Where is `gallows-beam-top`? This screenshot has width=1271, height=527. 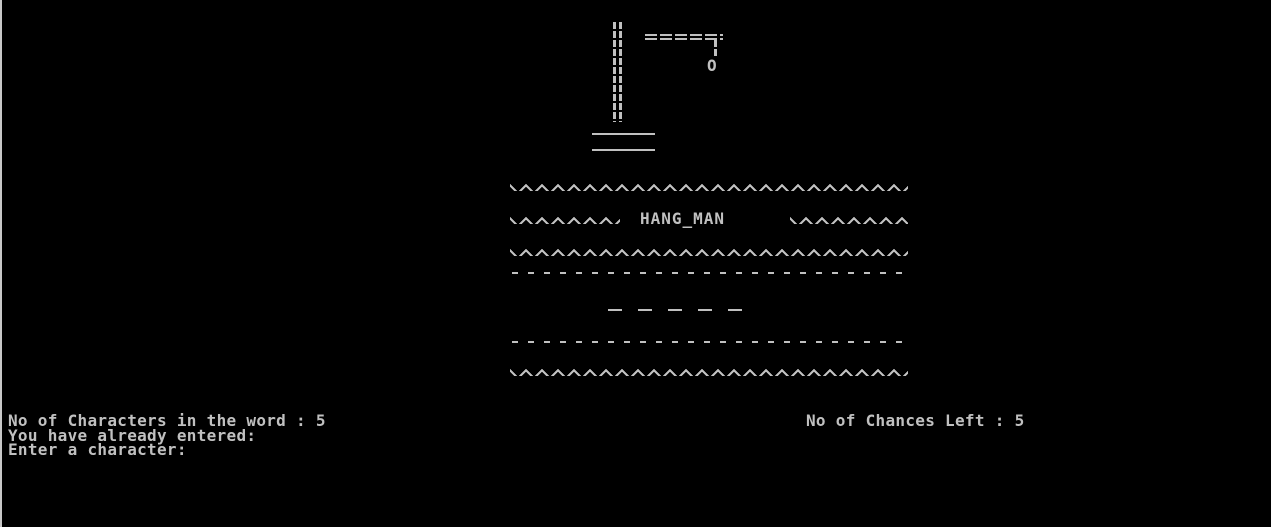 gallows-beam-top is located at coordinates (684, 35).